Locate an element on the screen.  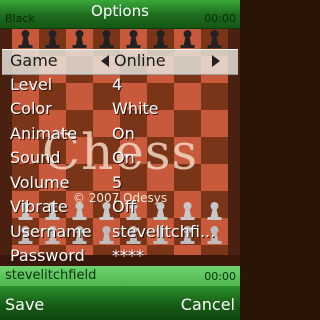
option-row-animate: Animate On is located at coordinates (120, 135).